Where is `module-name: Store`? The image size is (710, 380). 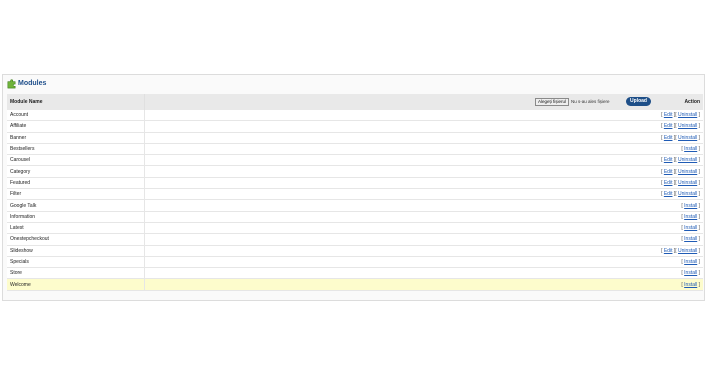 module-name: Store is located at coordinates (76, 273).